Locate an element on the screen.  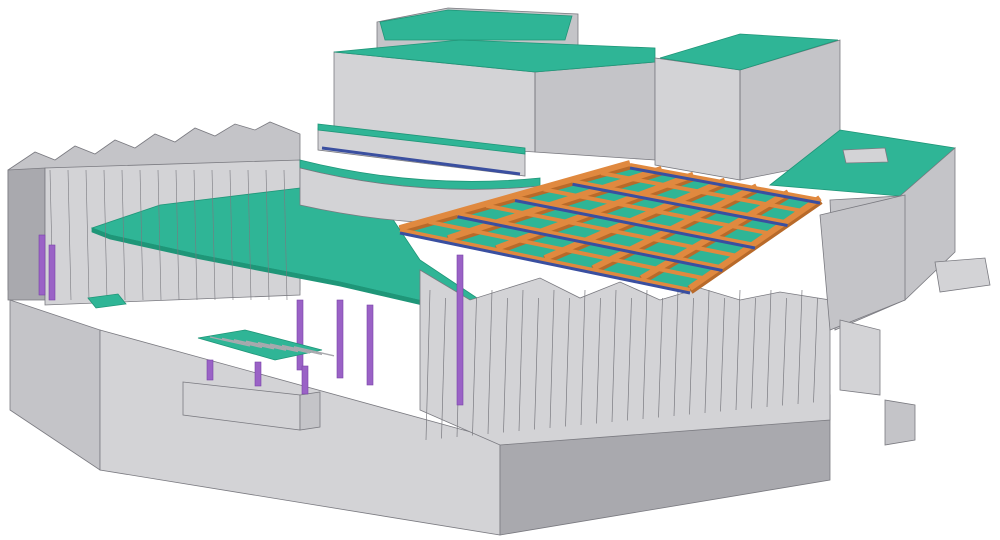
roof-hatch is located at coordinates (865, 155).